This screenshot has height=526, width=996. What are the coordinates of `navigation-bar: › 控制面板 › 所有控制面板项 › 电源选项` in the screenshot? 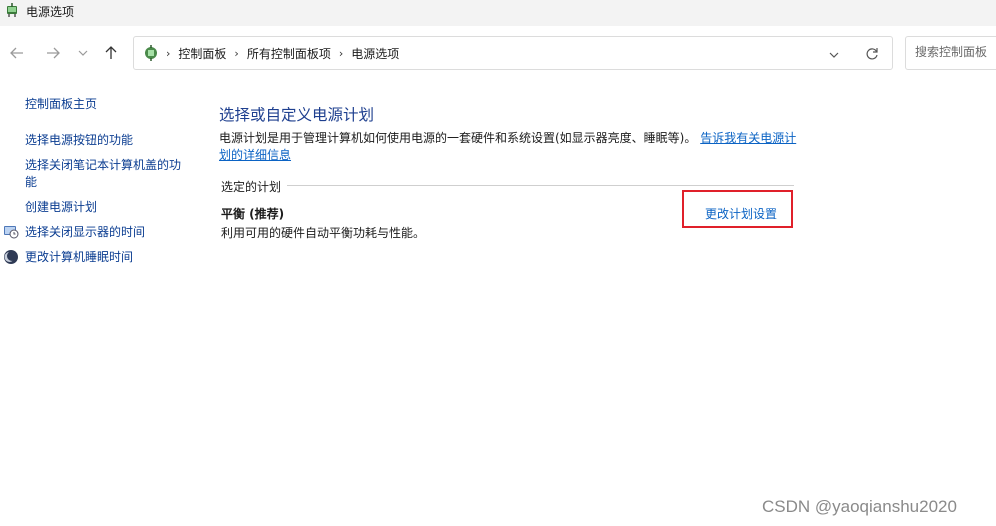 It's located at (498, 54).